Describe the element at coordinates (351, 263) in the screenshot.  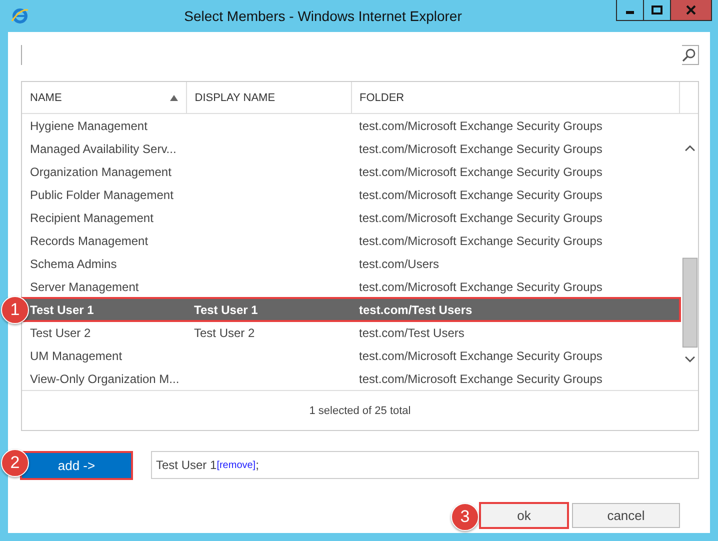
I see `table-row: Schema Admins test.com/Users` at that location.